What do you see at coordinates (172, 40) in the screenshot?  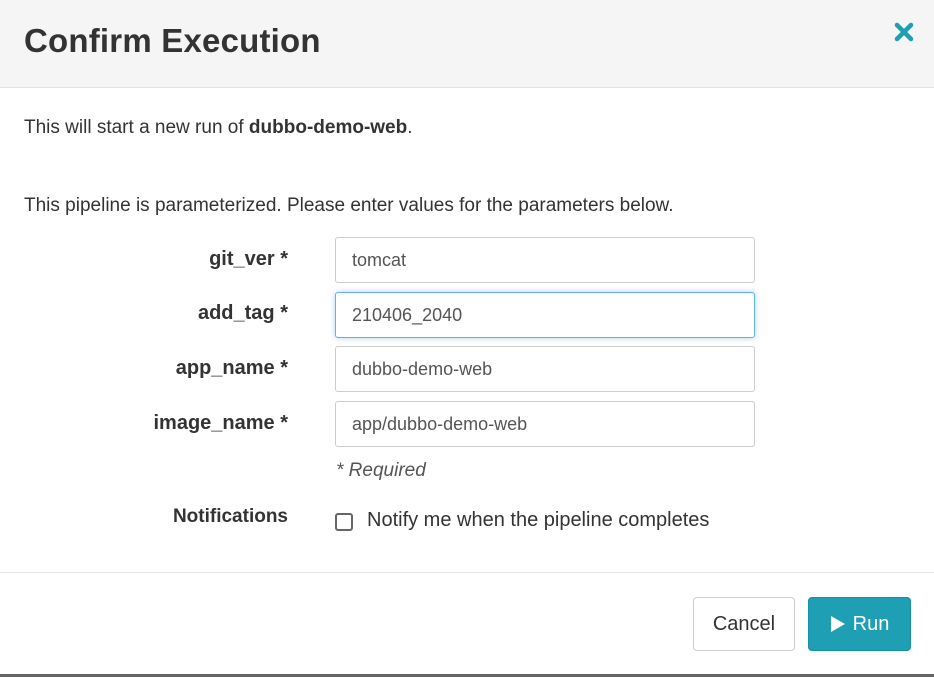 I see `dialog-title: Confirm Execution` at bounding box center [172, 40].